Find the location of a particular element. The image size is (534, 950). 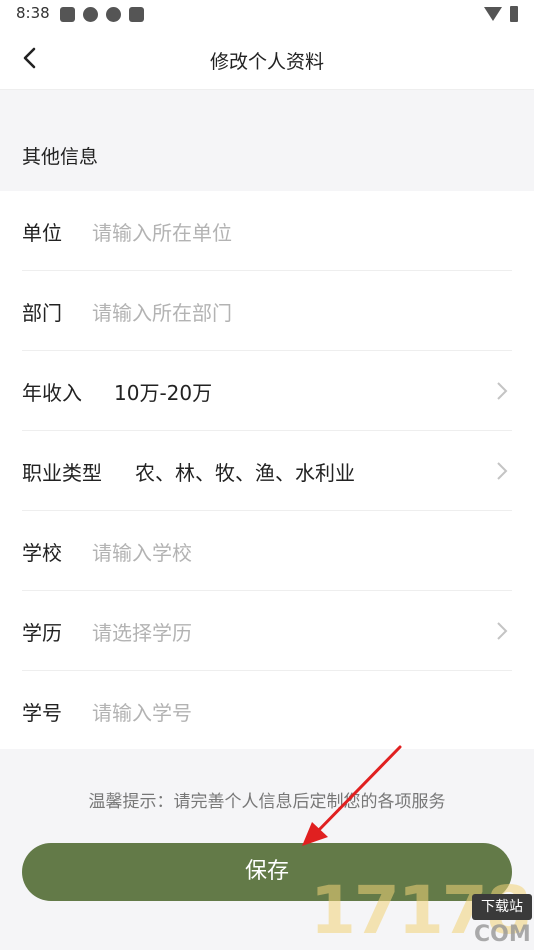

tip-text: 温馨提示：请完善个人信息后定制您的各项服务 is located at coordinates (267, 802).